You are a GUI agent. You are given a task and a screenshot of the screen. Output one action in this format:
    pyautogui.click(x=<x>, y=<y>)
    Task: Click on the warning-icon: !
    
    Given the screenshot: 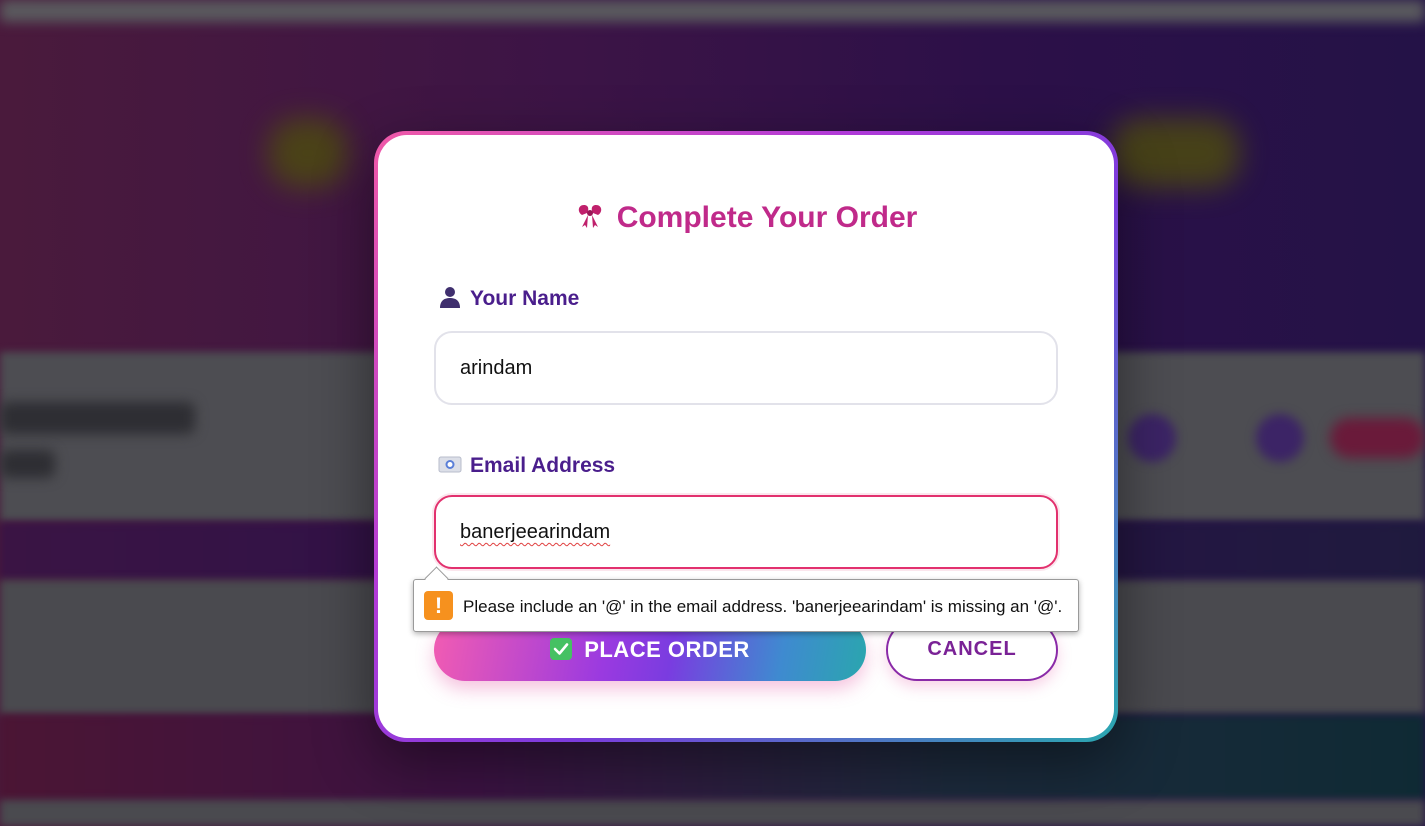 What is the action you would take?
    pyautogui.click(x=438, y=605)
    